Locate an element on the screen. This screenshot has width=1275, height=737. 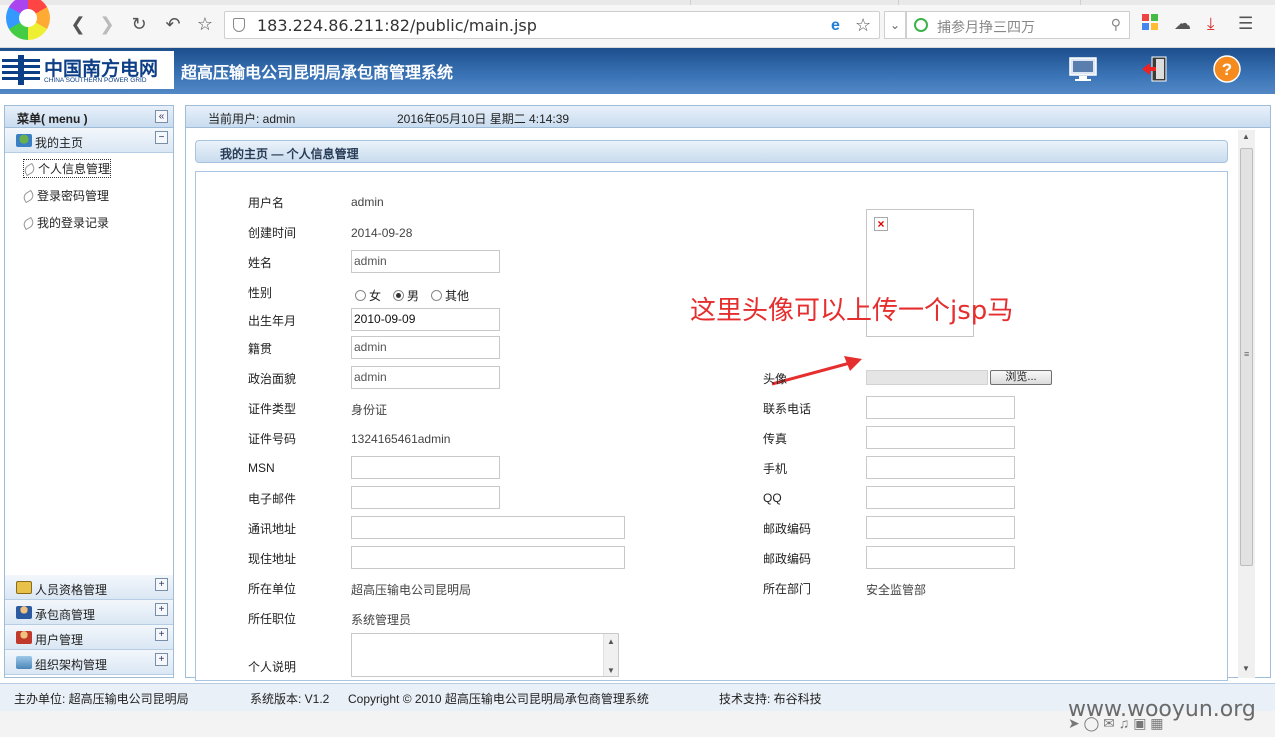
reload-icon: ↻ is located at coordinates (139, 24).